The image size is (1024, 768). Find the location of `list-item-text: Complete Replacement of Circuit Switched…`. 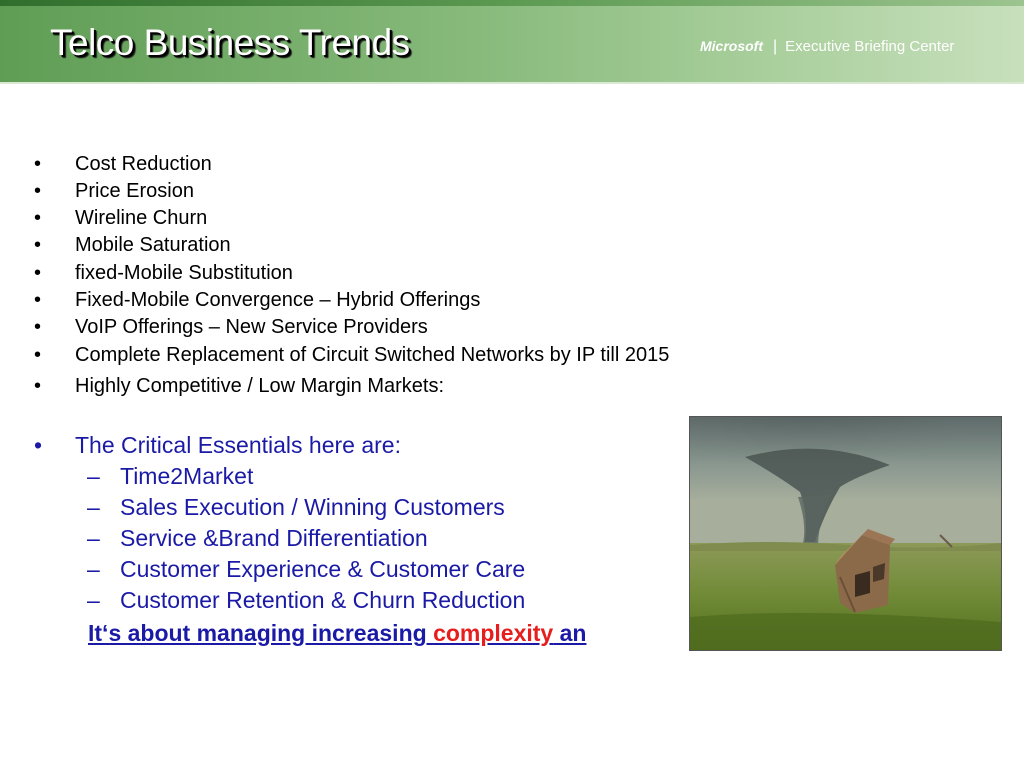

list-item-text: Complete Replacement of Circuit Switched… is located at coordinates (372, 355).